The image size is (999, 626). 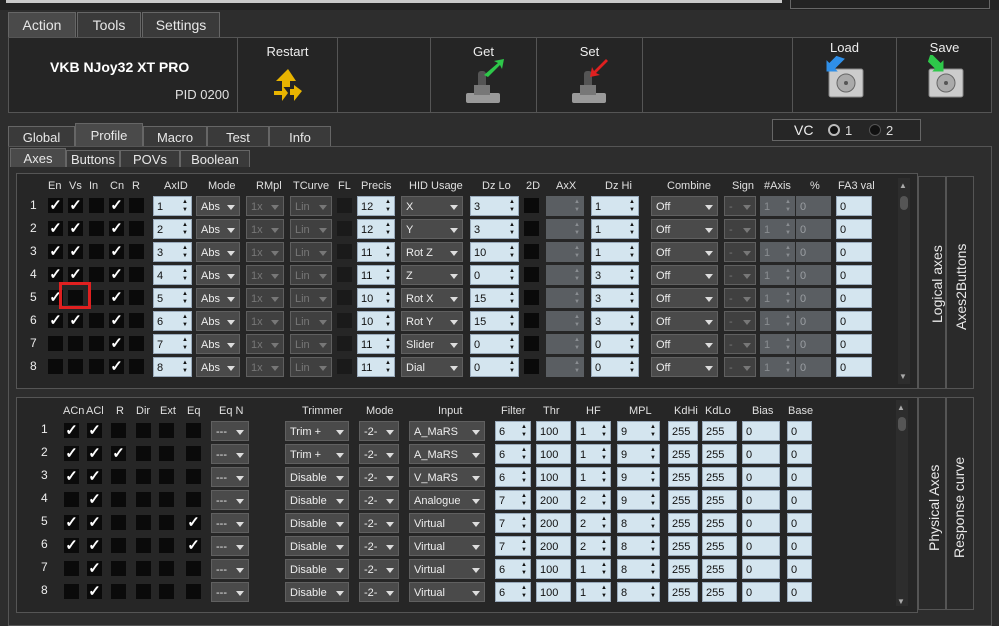 I want to click on filter-spinner: 6, so click(x=513, y=431).